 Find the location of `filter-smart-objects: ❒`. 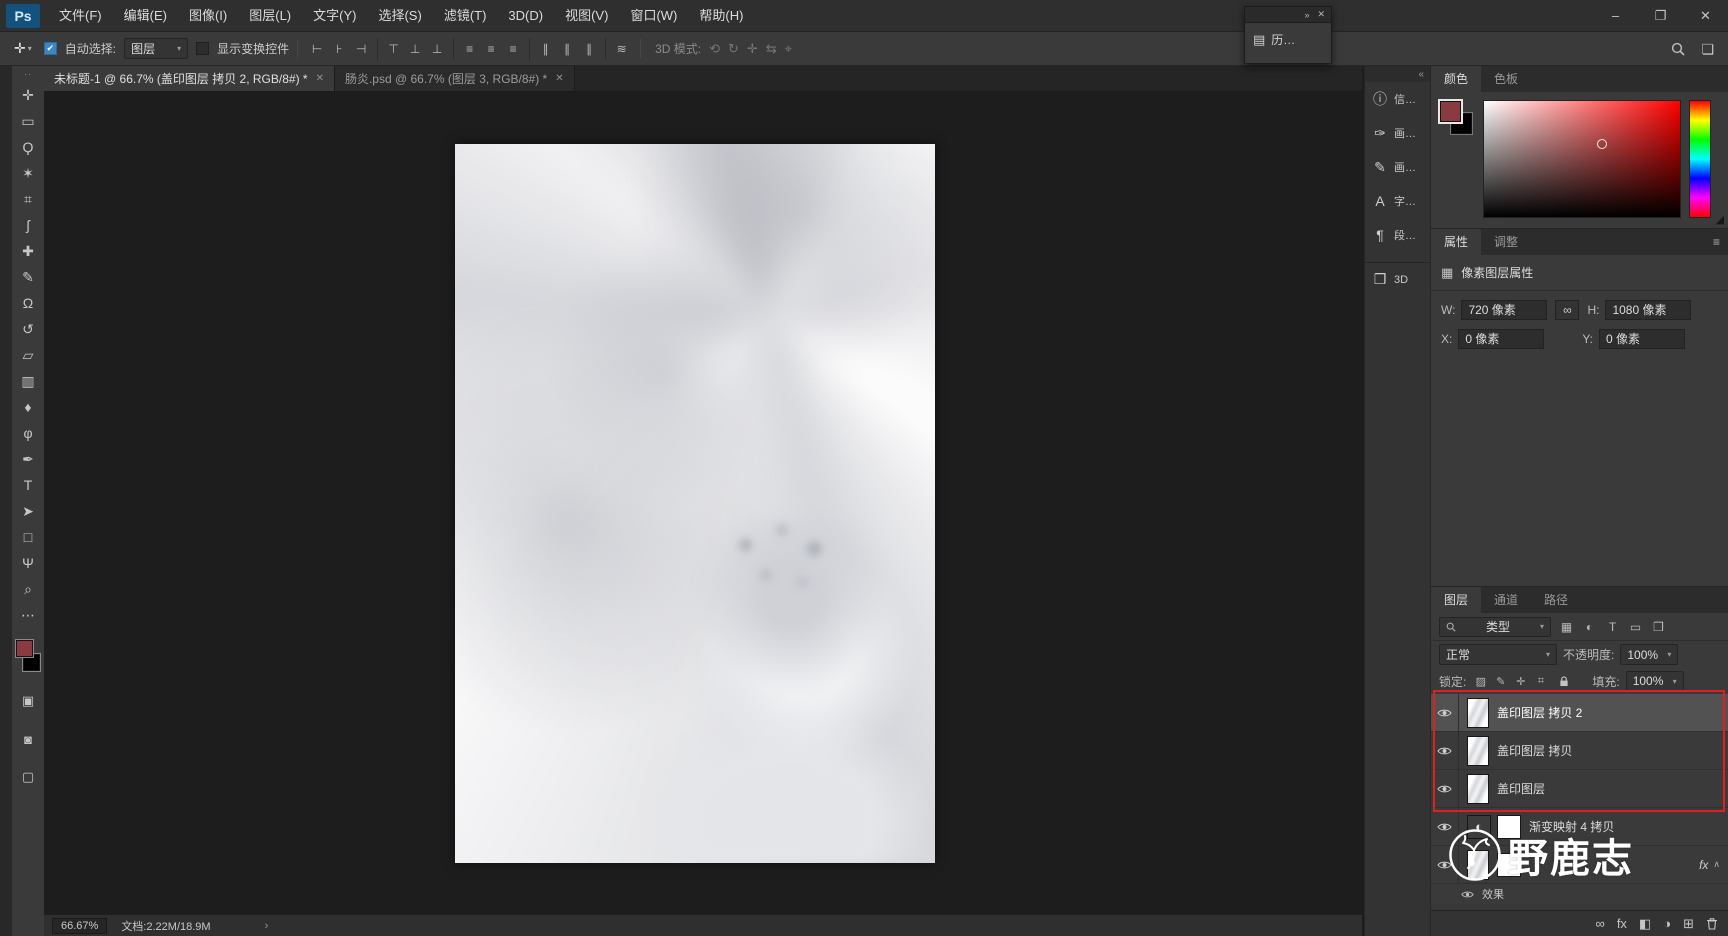

filter-smart-objects: ❒ is located at coordinates (1658, 626).